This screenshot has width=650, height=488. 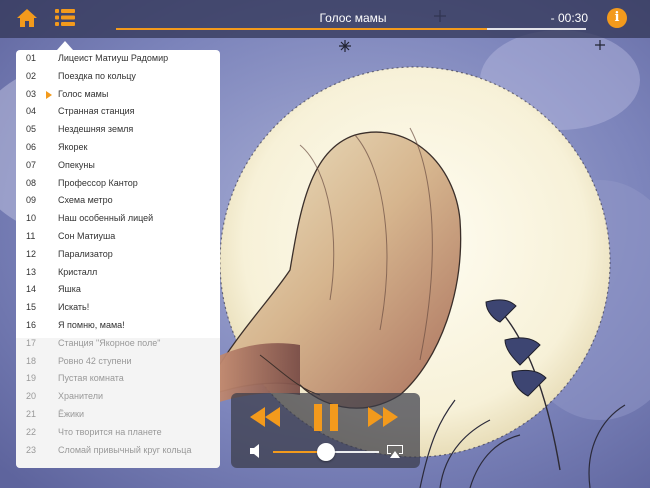 What do you see at coordinates (395, 451) in the screenshot?
I see `airplay-icon` at bounding box center [395, 451].